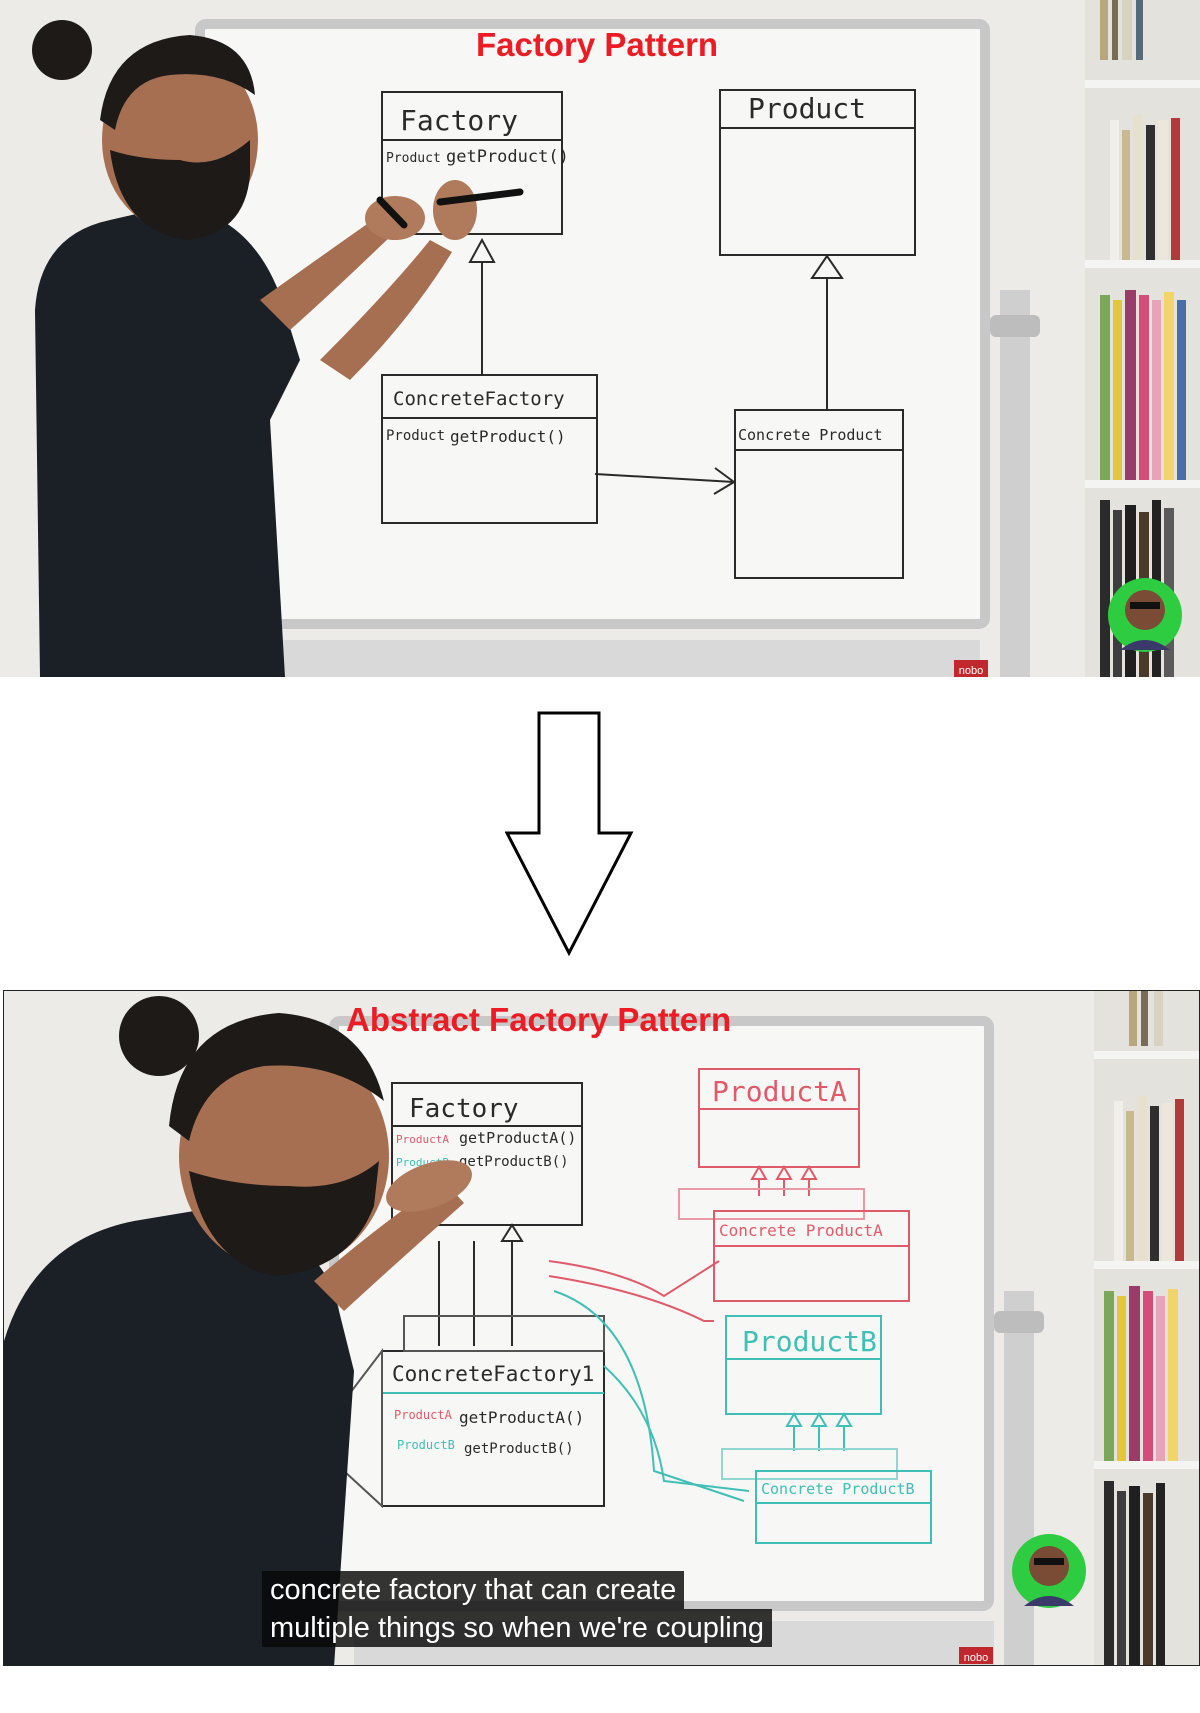 The image size is (1200, 1713). What do you see at coordinates (809, 1341) in the screenshot?
I see `product-b-class-title: ProductB` at bounding box center [809, 1341].